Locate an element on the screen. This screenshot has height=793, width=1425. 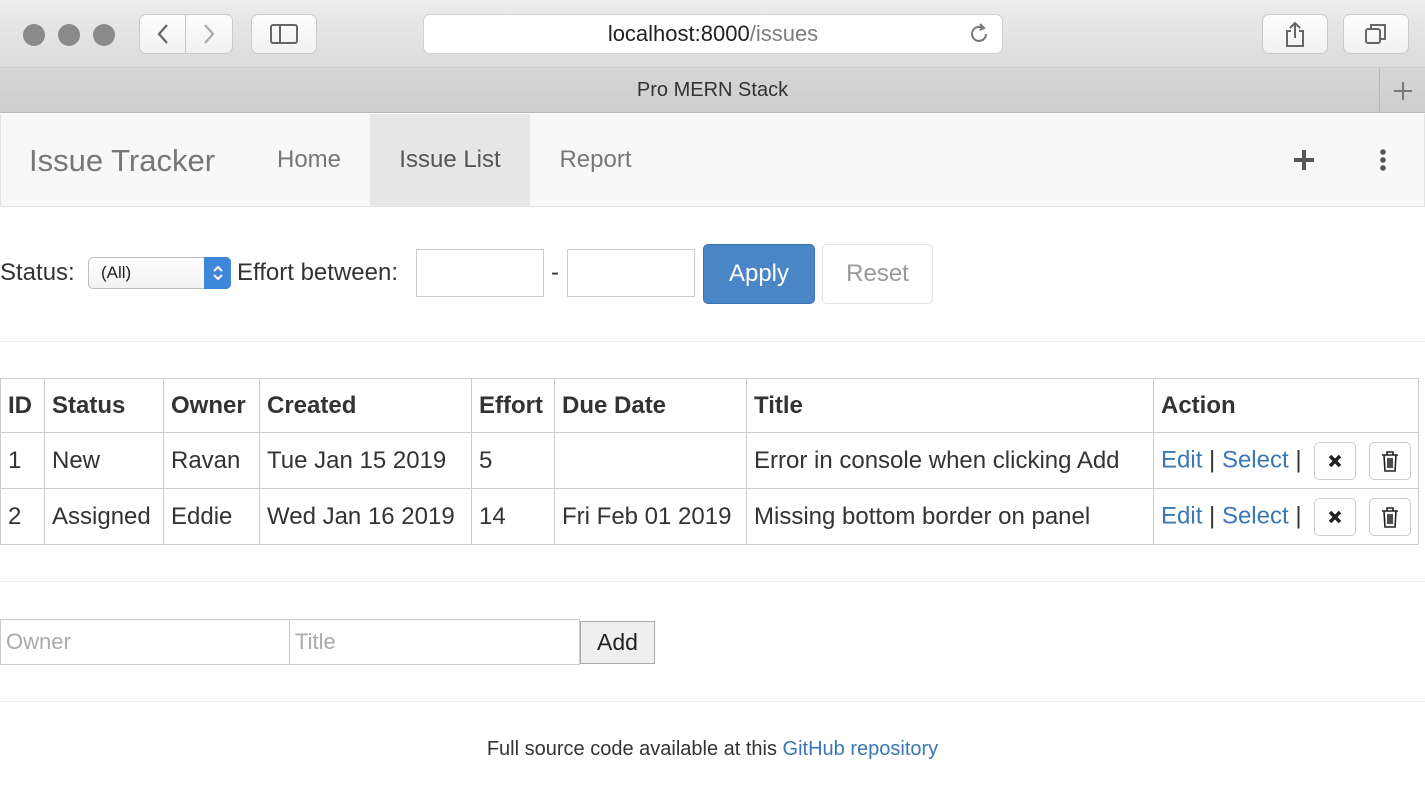
new-tab-button is located at coordinates (1402, 90).